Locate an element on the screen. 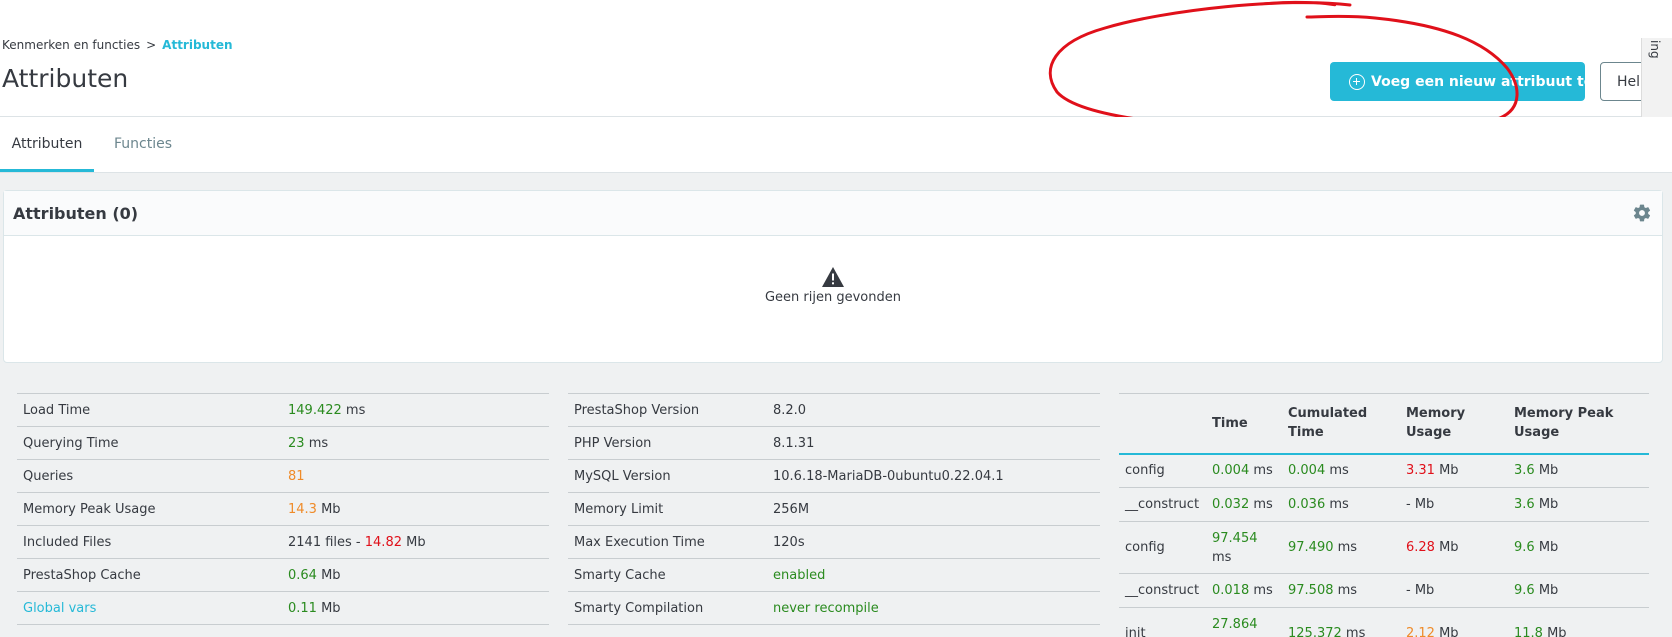 The height and width of the screenshot is (637, 1672). row-label: Load Time is located at coordinates (149, 410).